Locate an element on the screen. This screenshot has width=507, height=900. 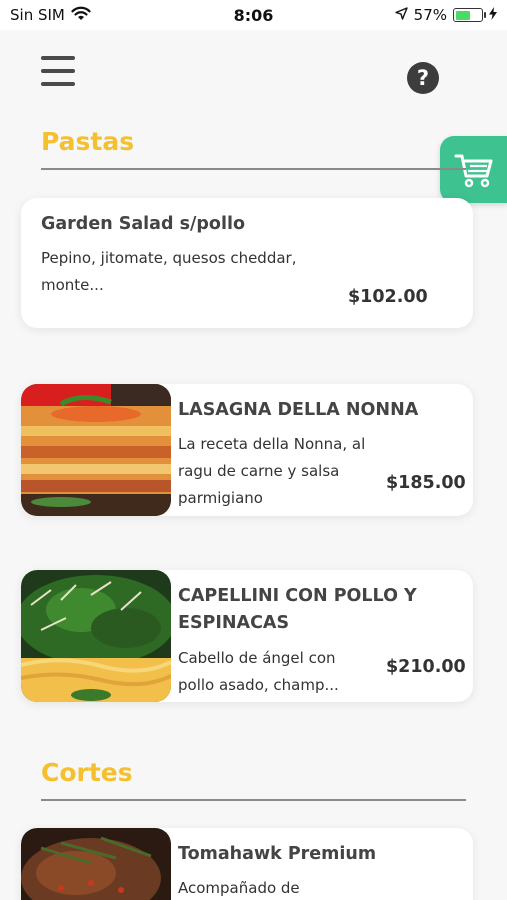
item-title: Garden Salad s/pollo is located at coordinates (143, 224).